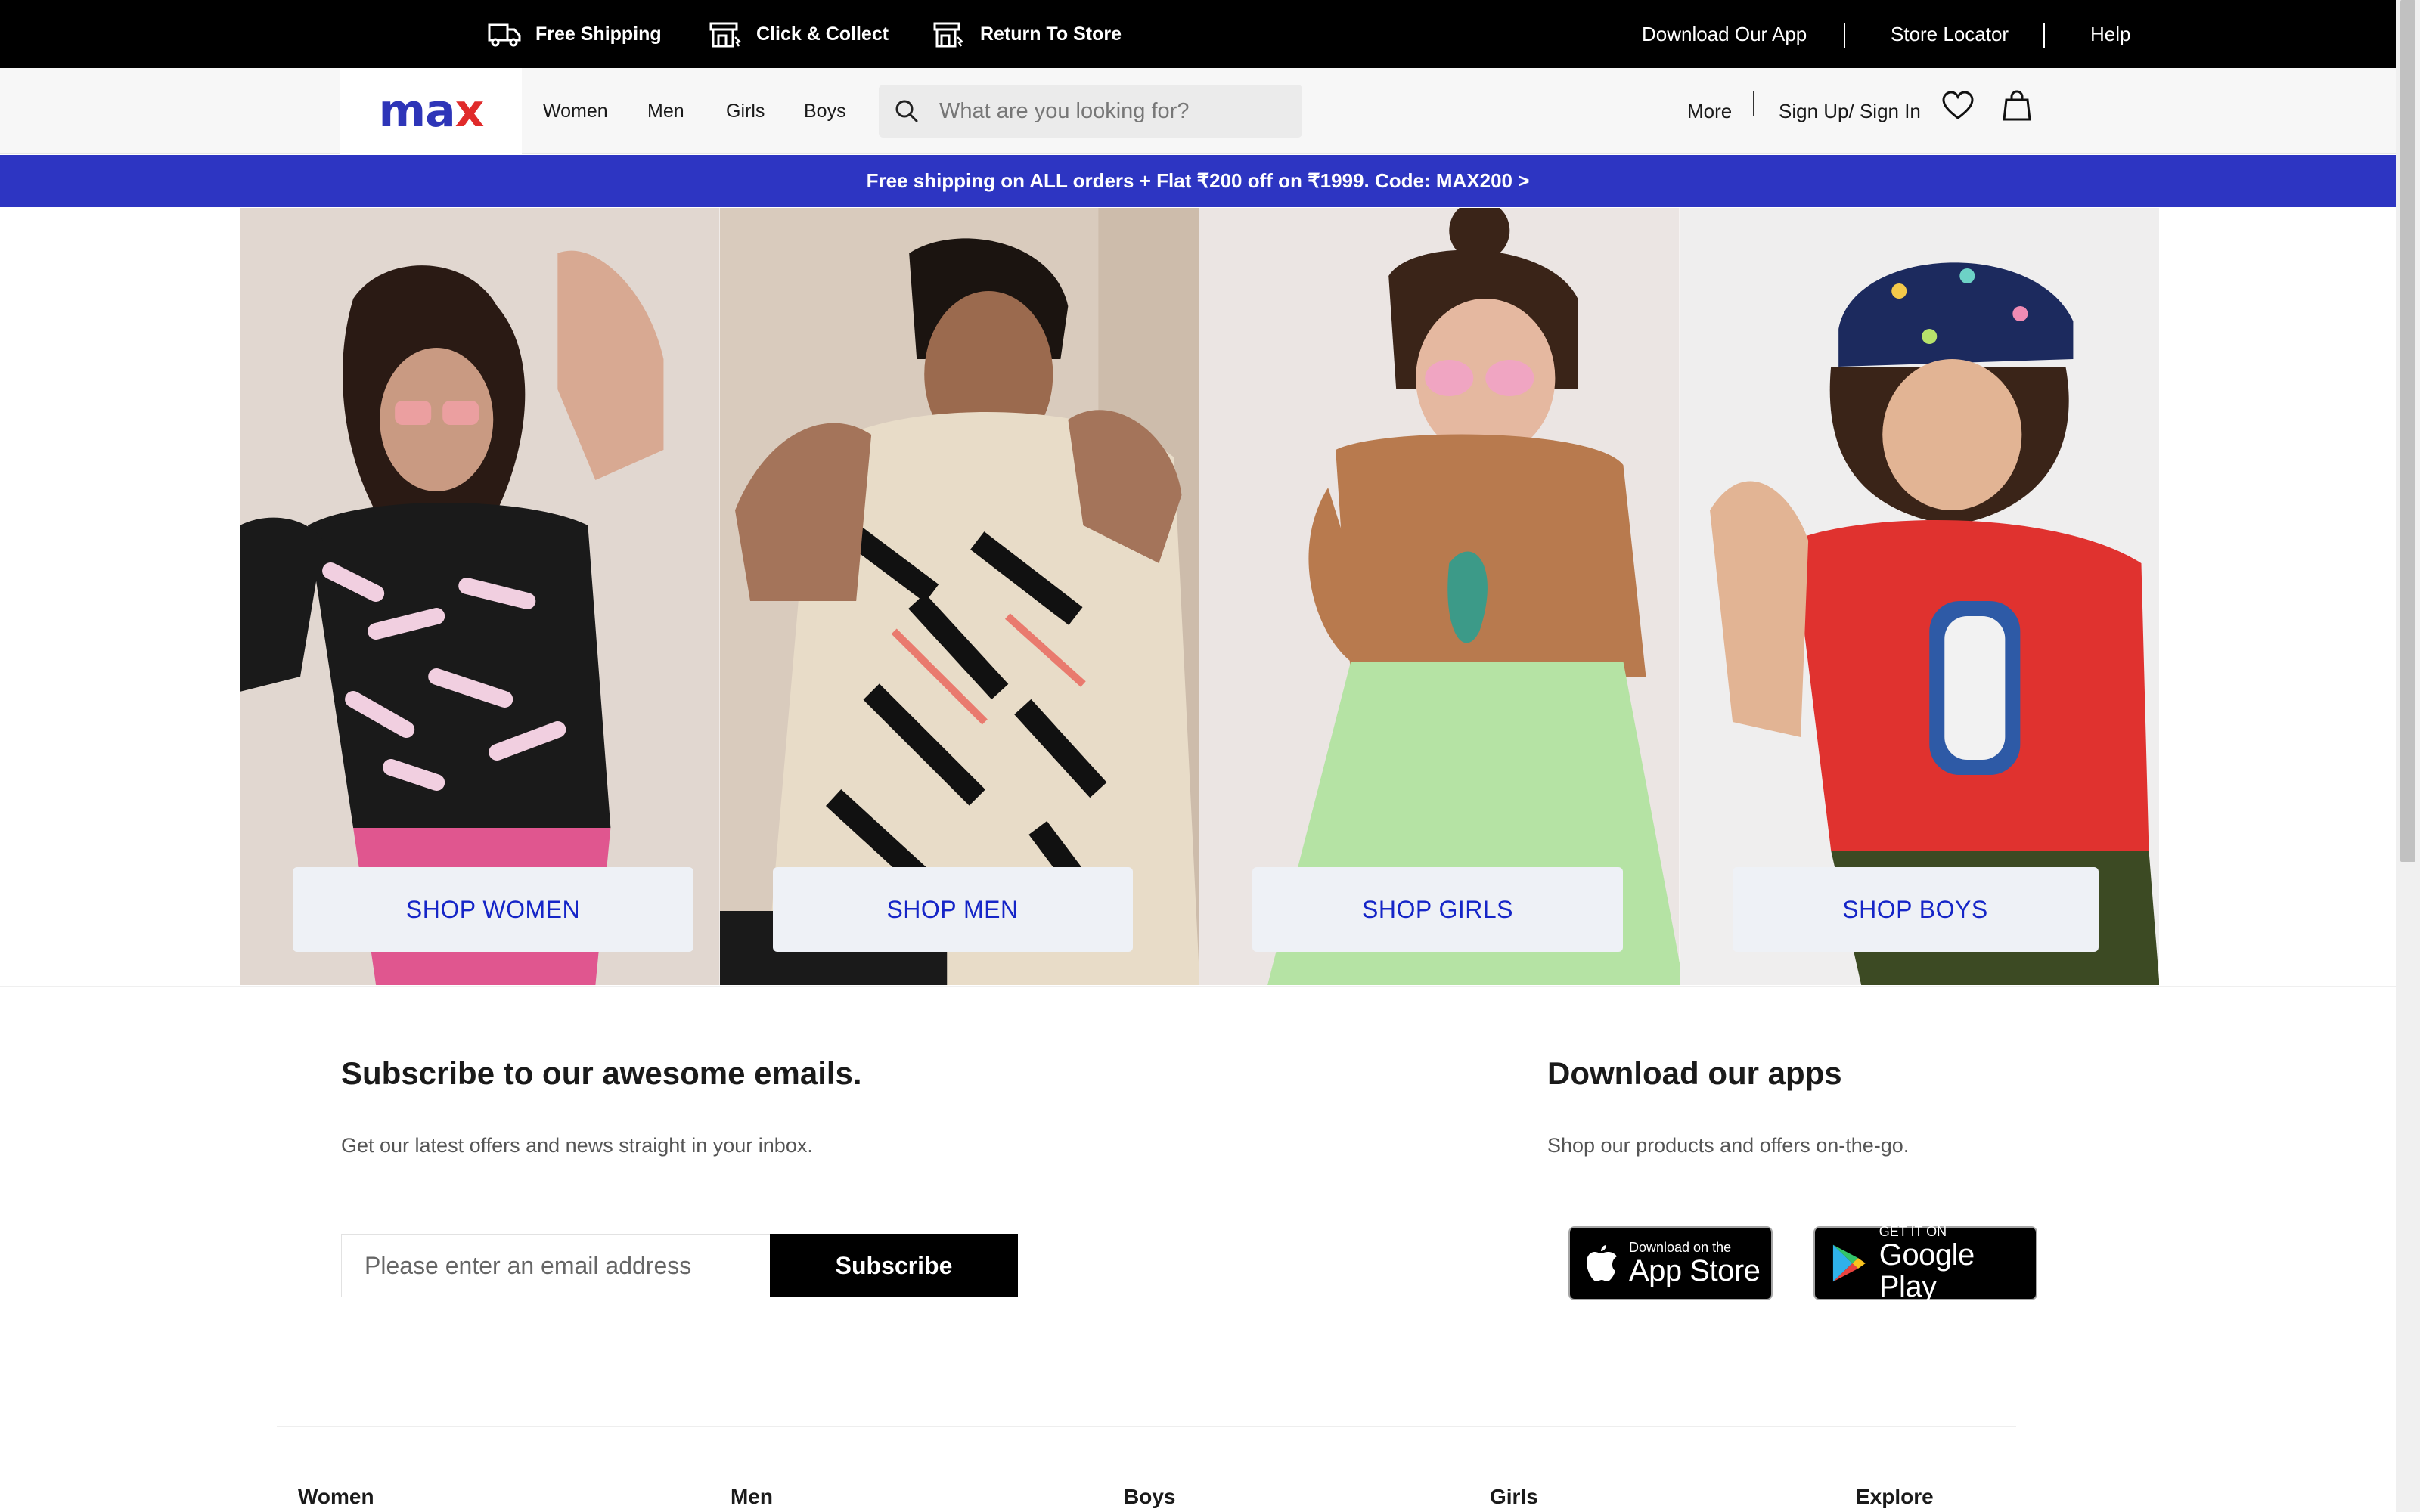 The image size is (2420, 1512). What do you see at coordinates (601, 1073) in the screenshot?
I see `subscribe-title: Subscribe to our awesome emails.` at bounding box center [601, 1073].